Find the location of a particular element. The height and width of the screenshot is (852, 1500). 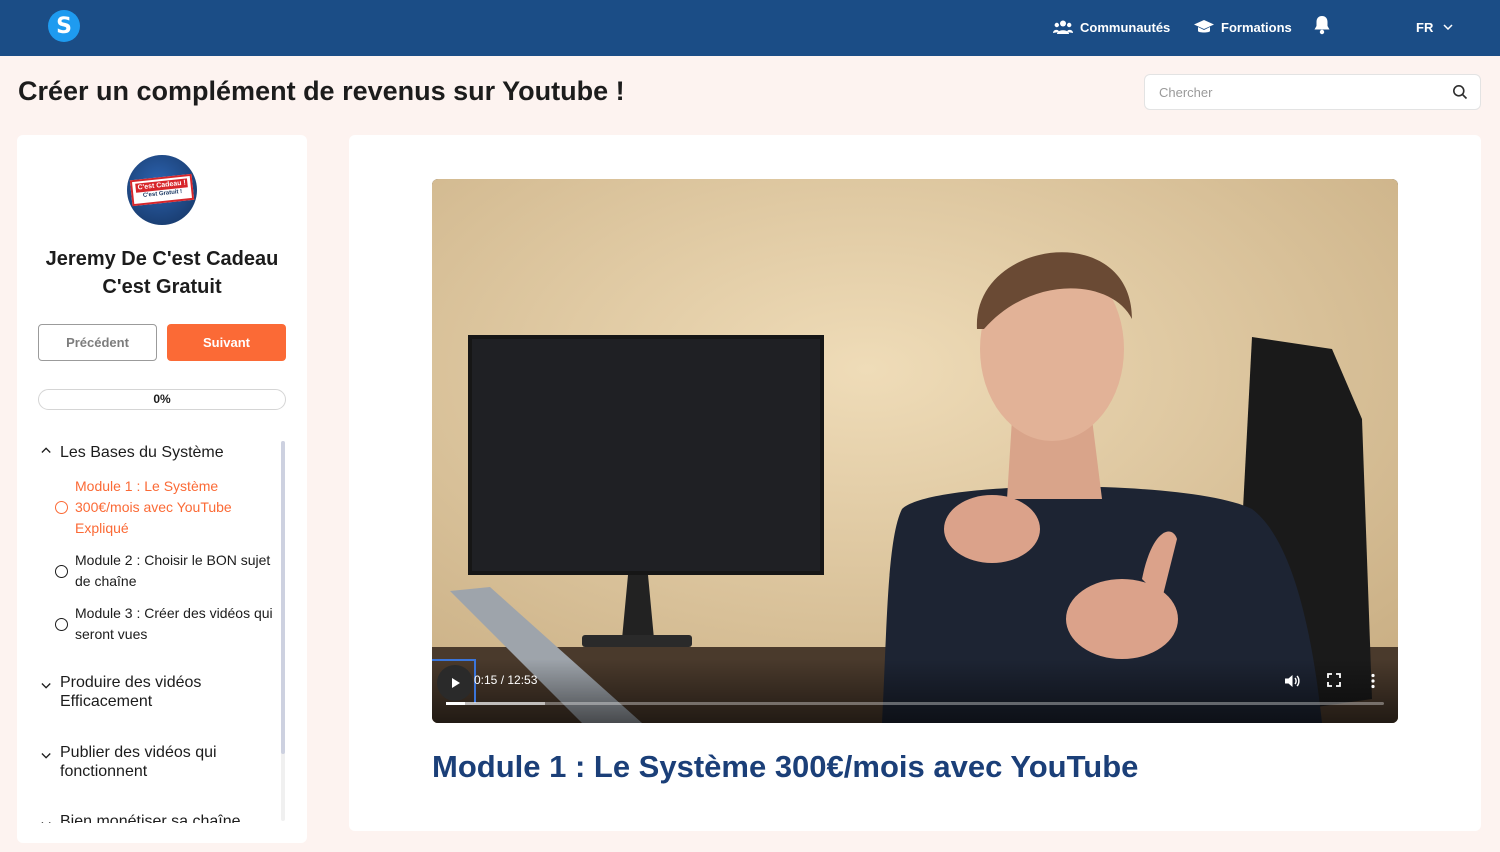

play-button is located at coordinates (455, 683).